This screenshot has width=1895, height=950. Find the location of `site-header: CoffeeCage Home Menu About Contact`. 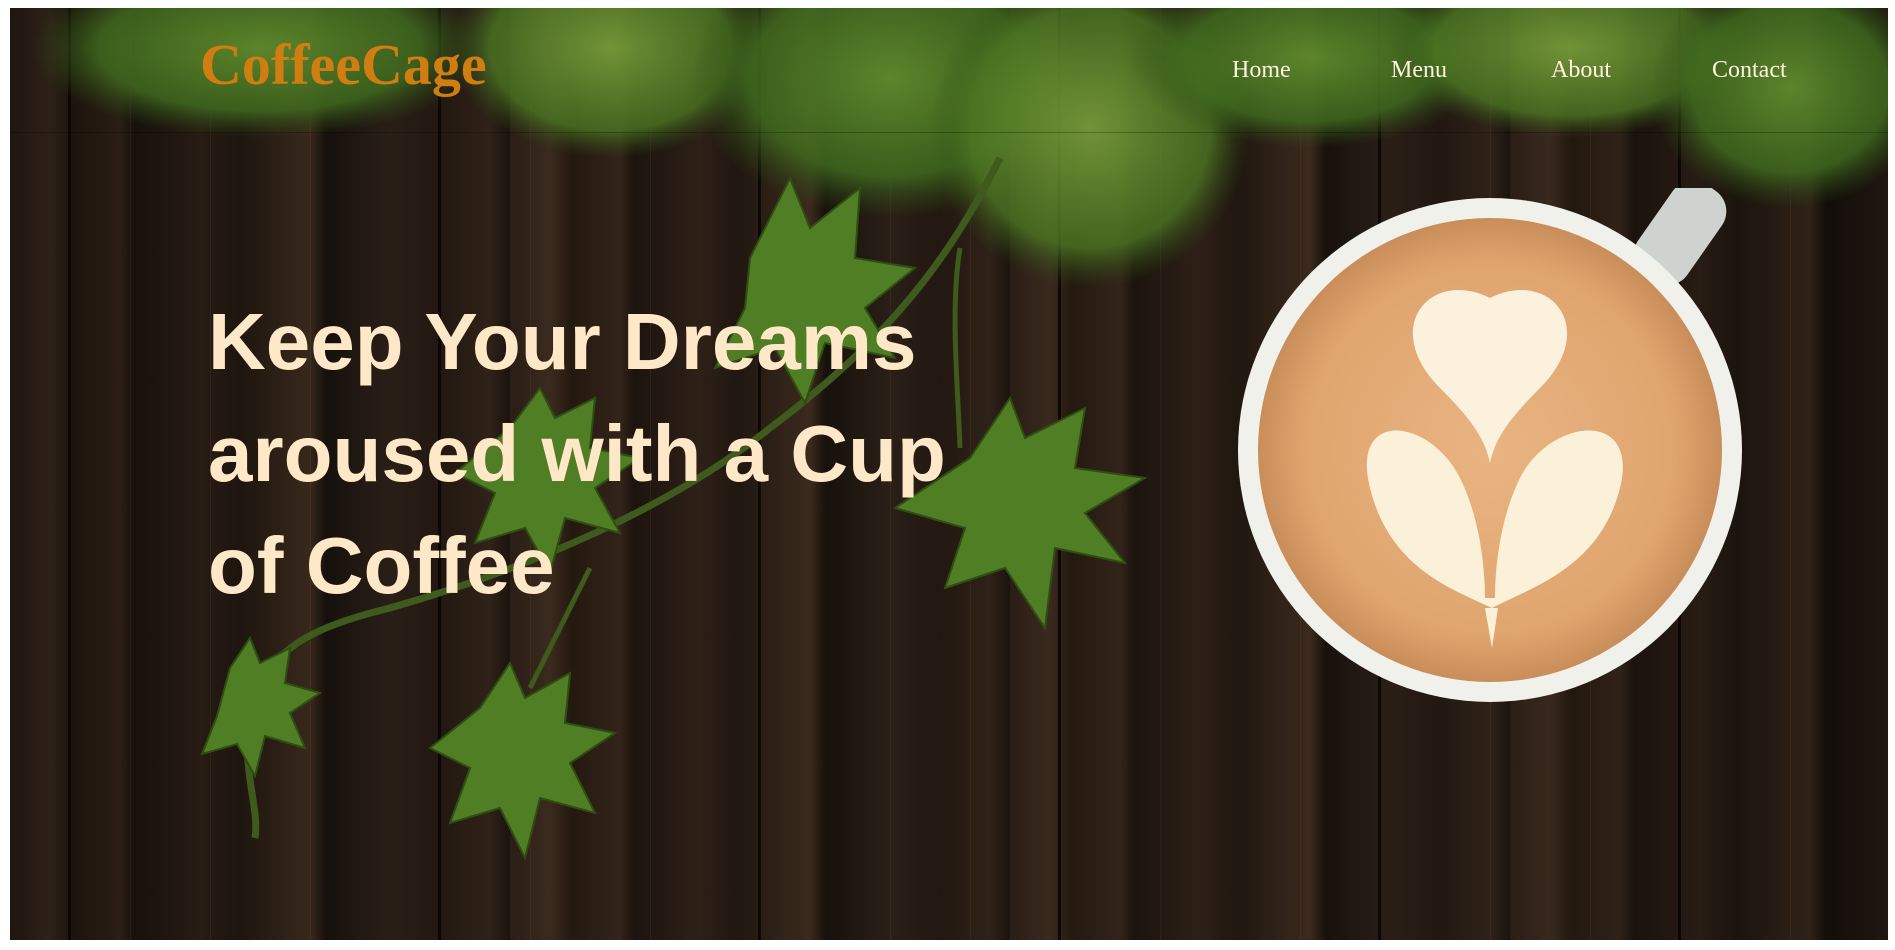

site-header: CoffeeCage Home Menu About Contact is located at coordinates (949, 70).